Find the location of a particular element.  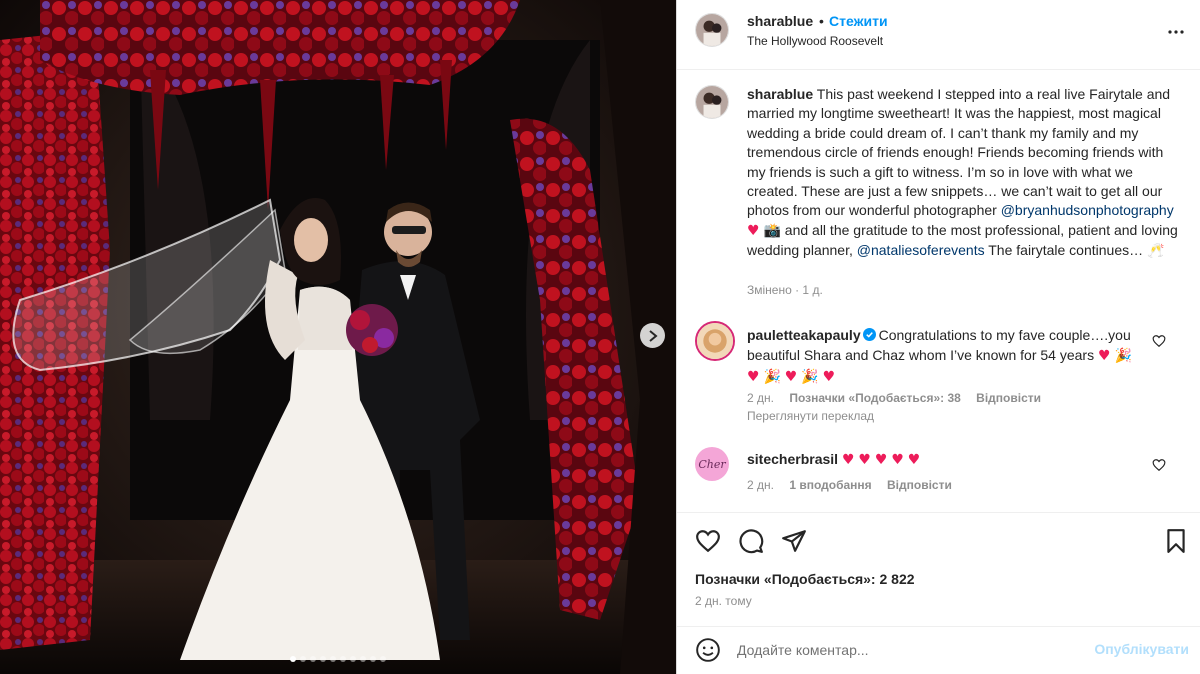

follow-button: Стежити is located at coordinates (858, 21).